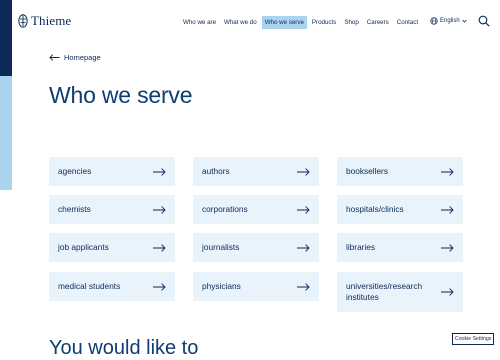 Image resolution: width=500 pixels, height=360 pixels. I want to click on language-label: English, so click(450, 21).